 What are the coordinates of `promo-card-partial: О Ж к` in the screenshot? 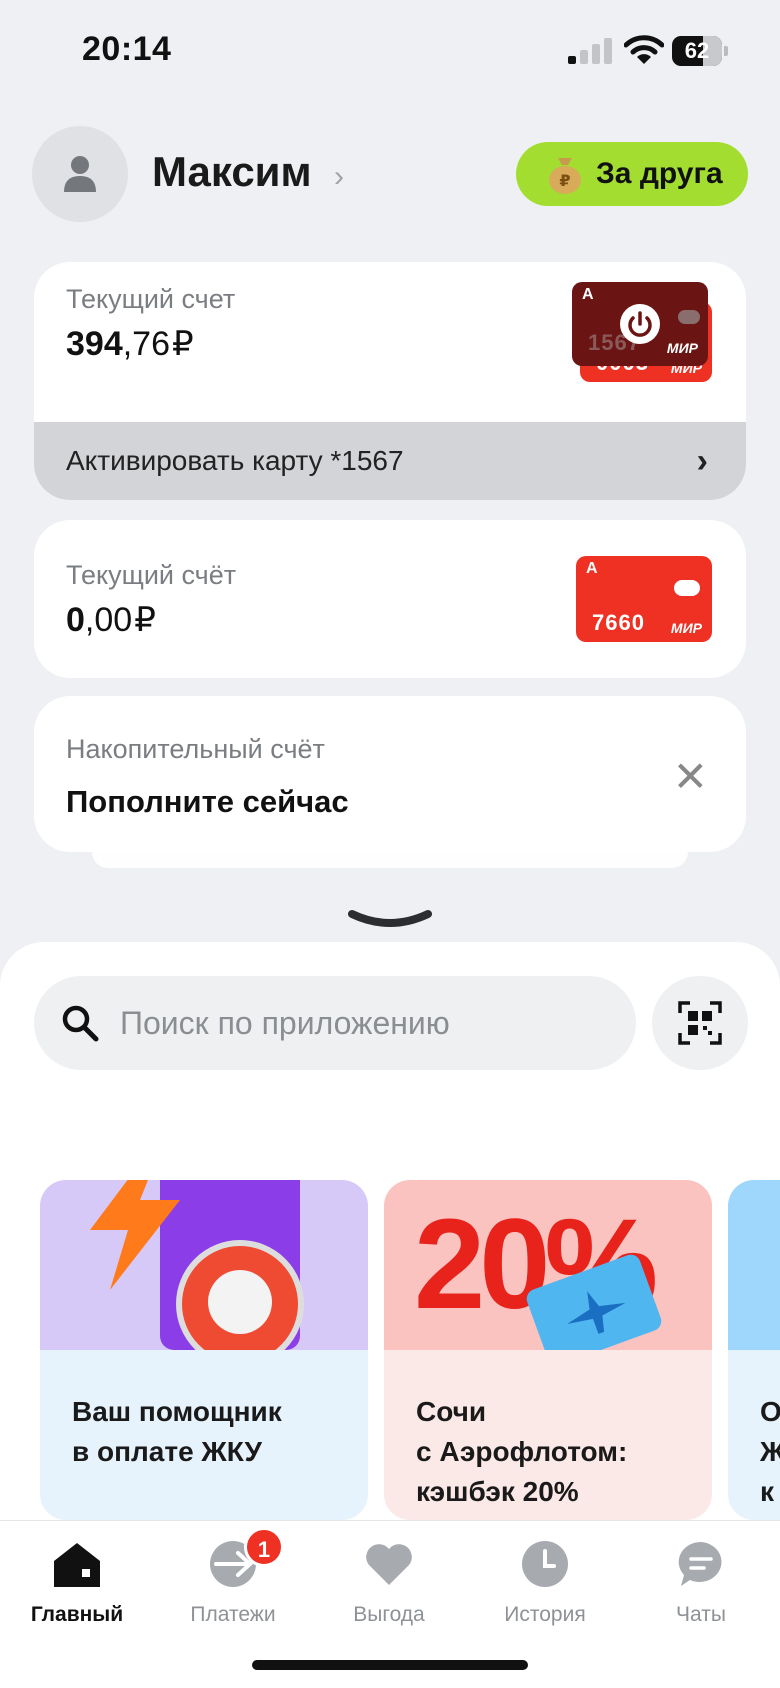 It's located at (754, 1350).